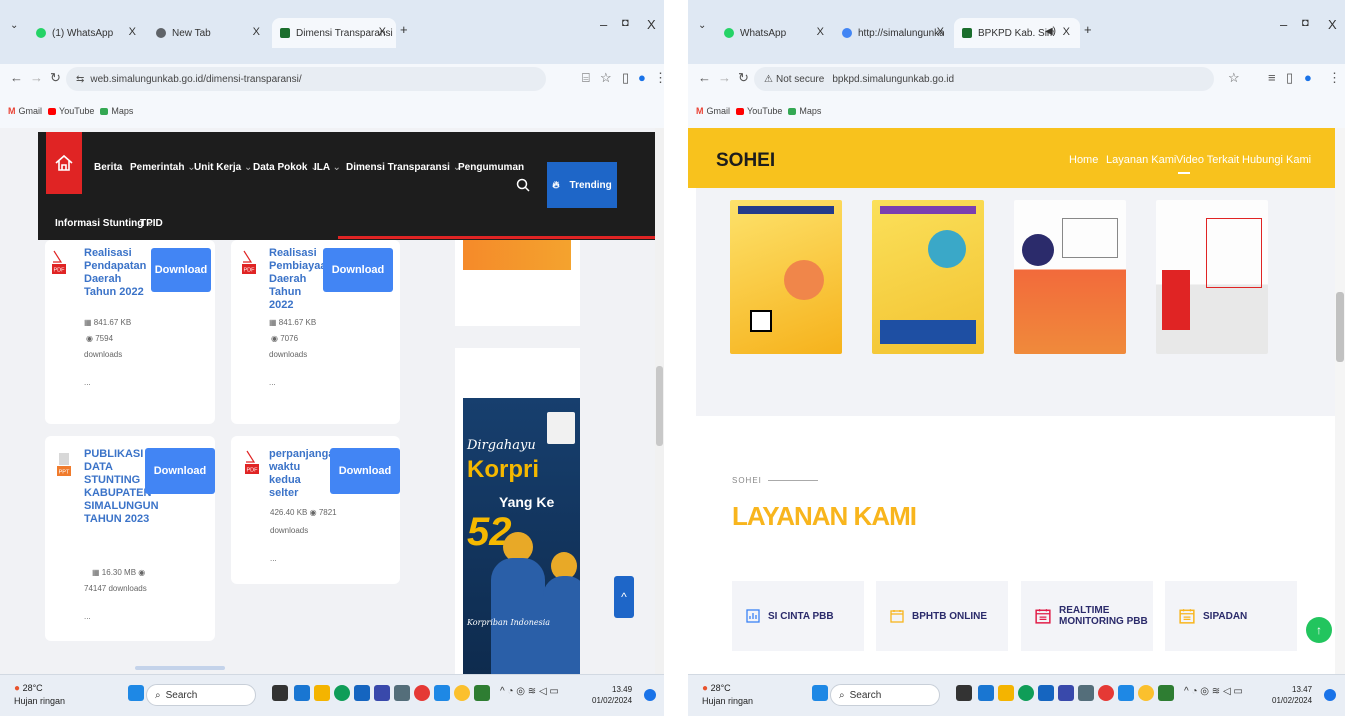 The image size is (1345, 716). Describe the element at coordinates (612, 695) in the screenshot. I see `clock: 13.49 01/02/2024` at that location.